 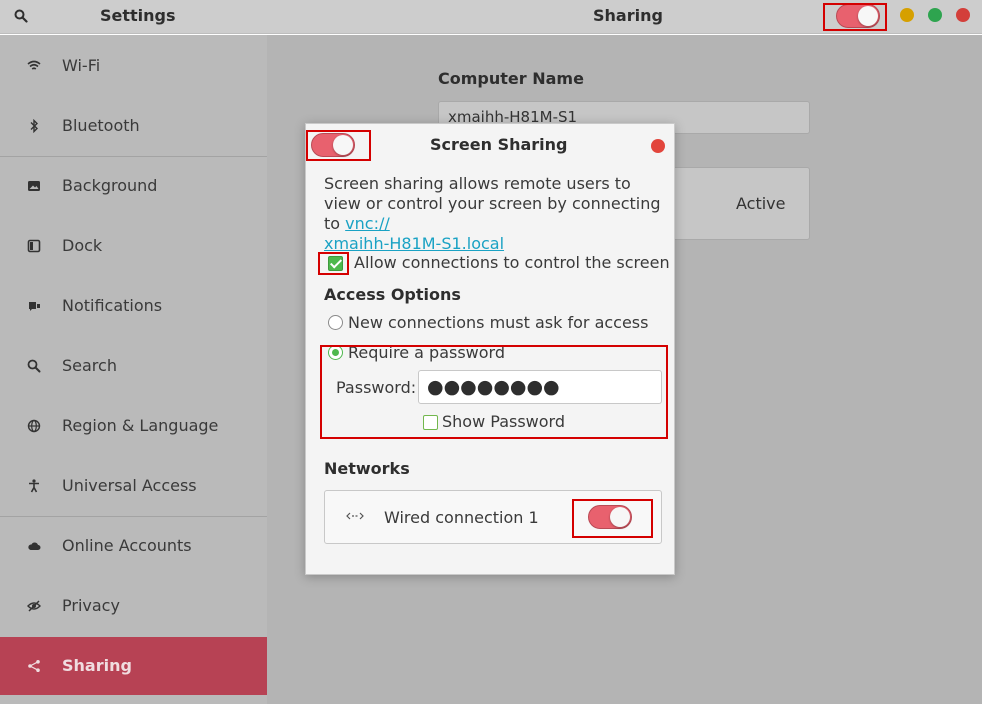 What do you see at coordinates (34, 666) in the screenshot?
I see `share-icon` at bounding box center [34, 666].